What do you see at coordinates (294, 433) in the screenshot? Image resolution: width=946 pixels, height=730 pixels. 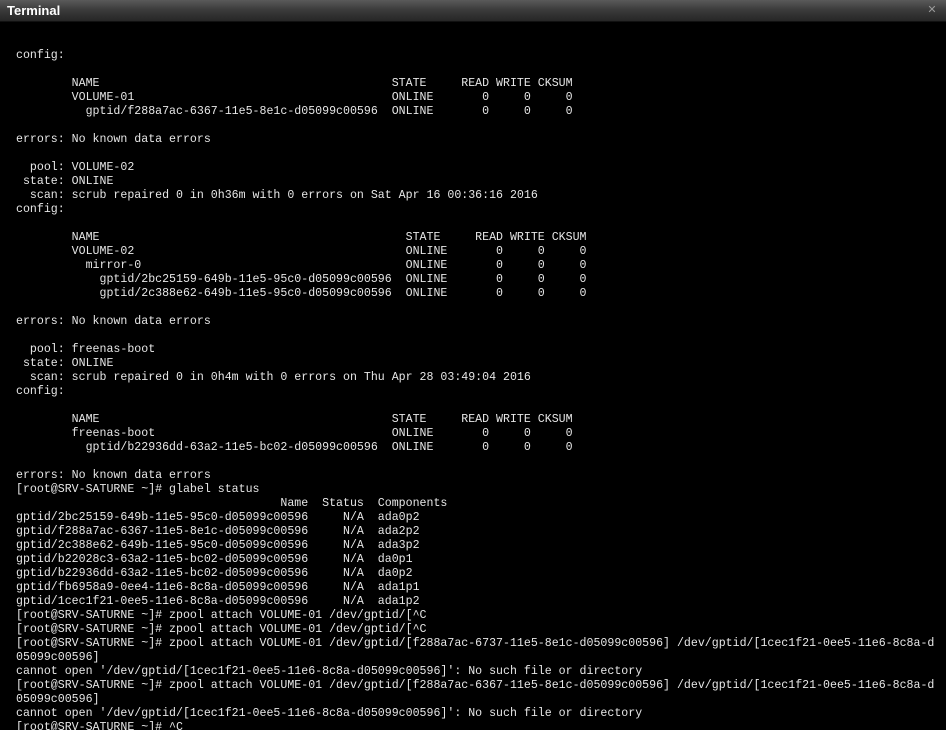 I see `terminal-line: freenas-boot ONLINE 0 0 0` at bounding box center [294, 433].